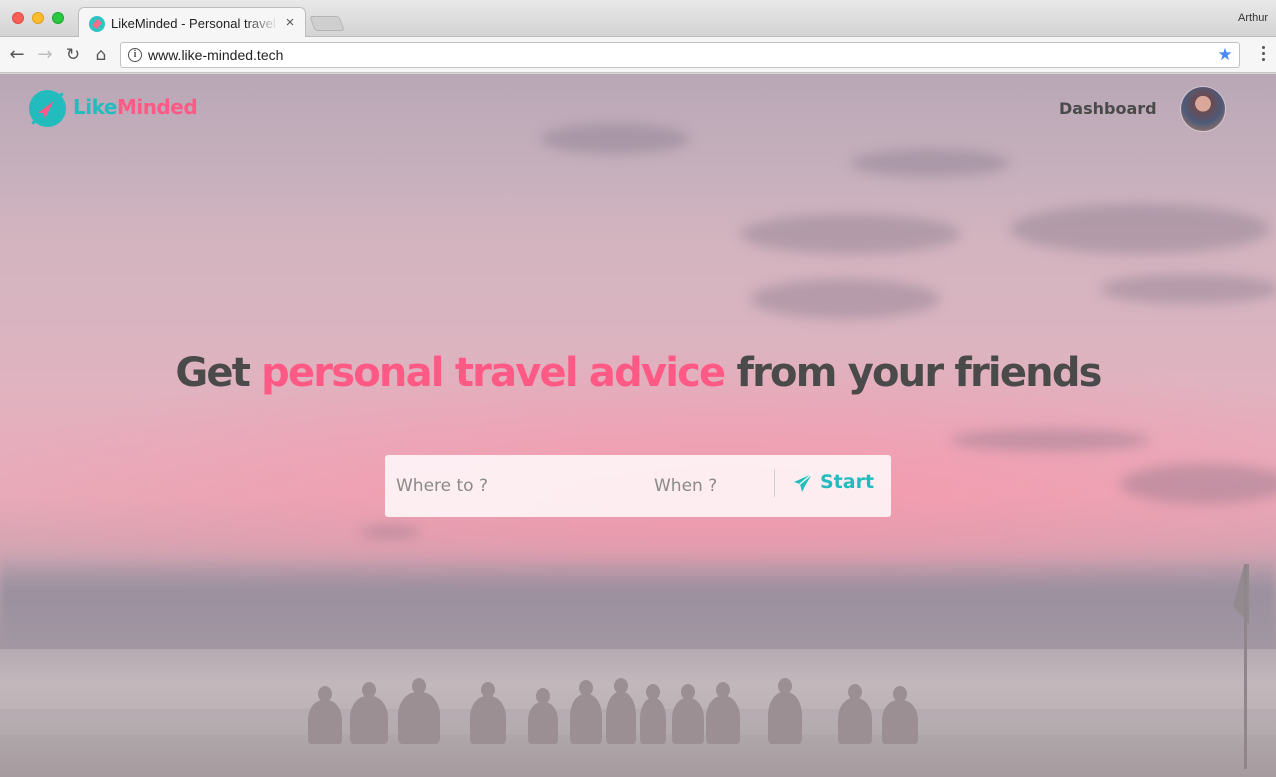 The height and width of the screenshot is (777, 1276). Describe the element at coordinates (1264, 55) in the screenshot. I see `menu-icon` at that location.